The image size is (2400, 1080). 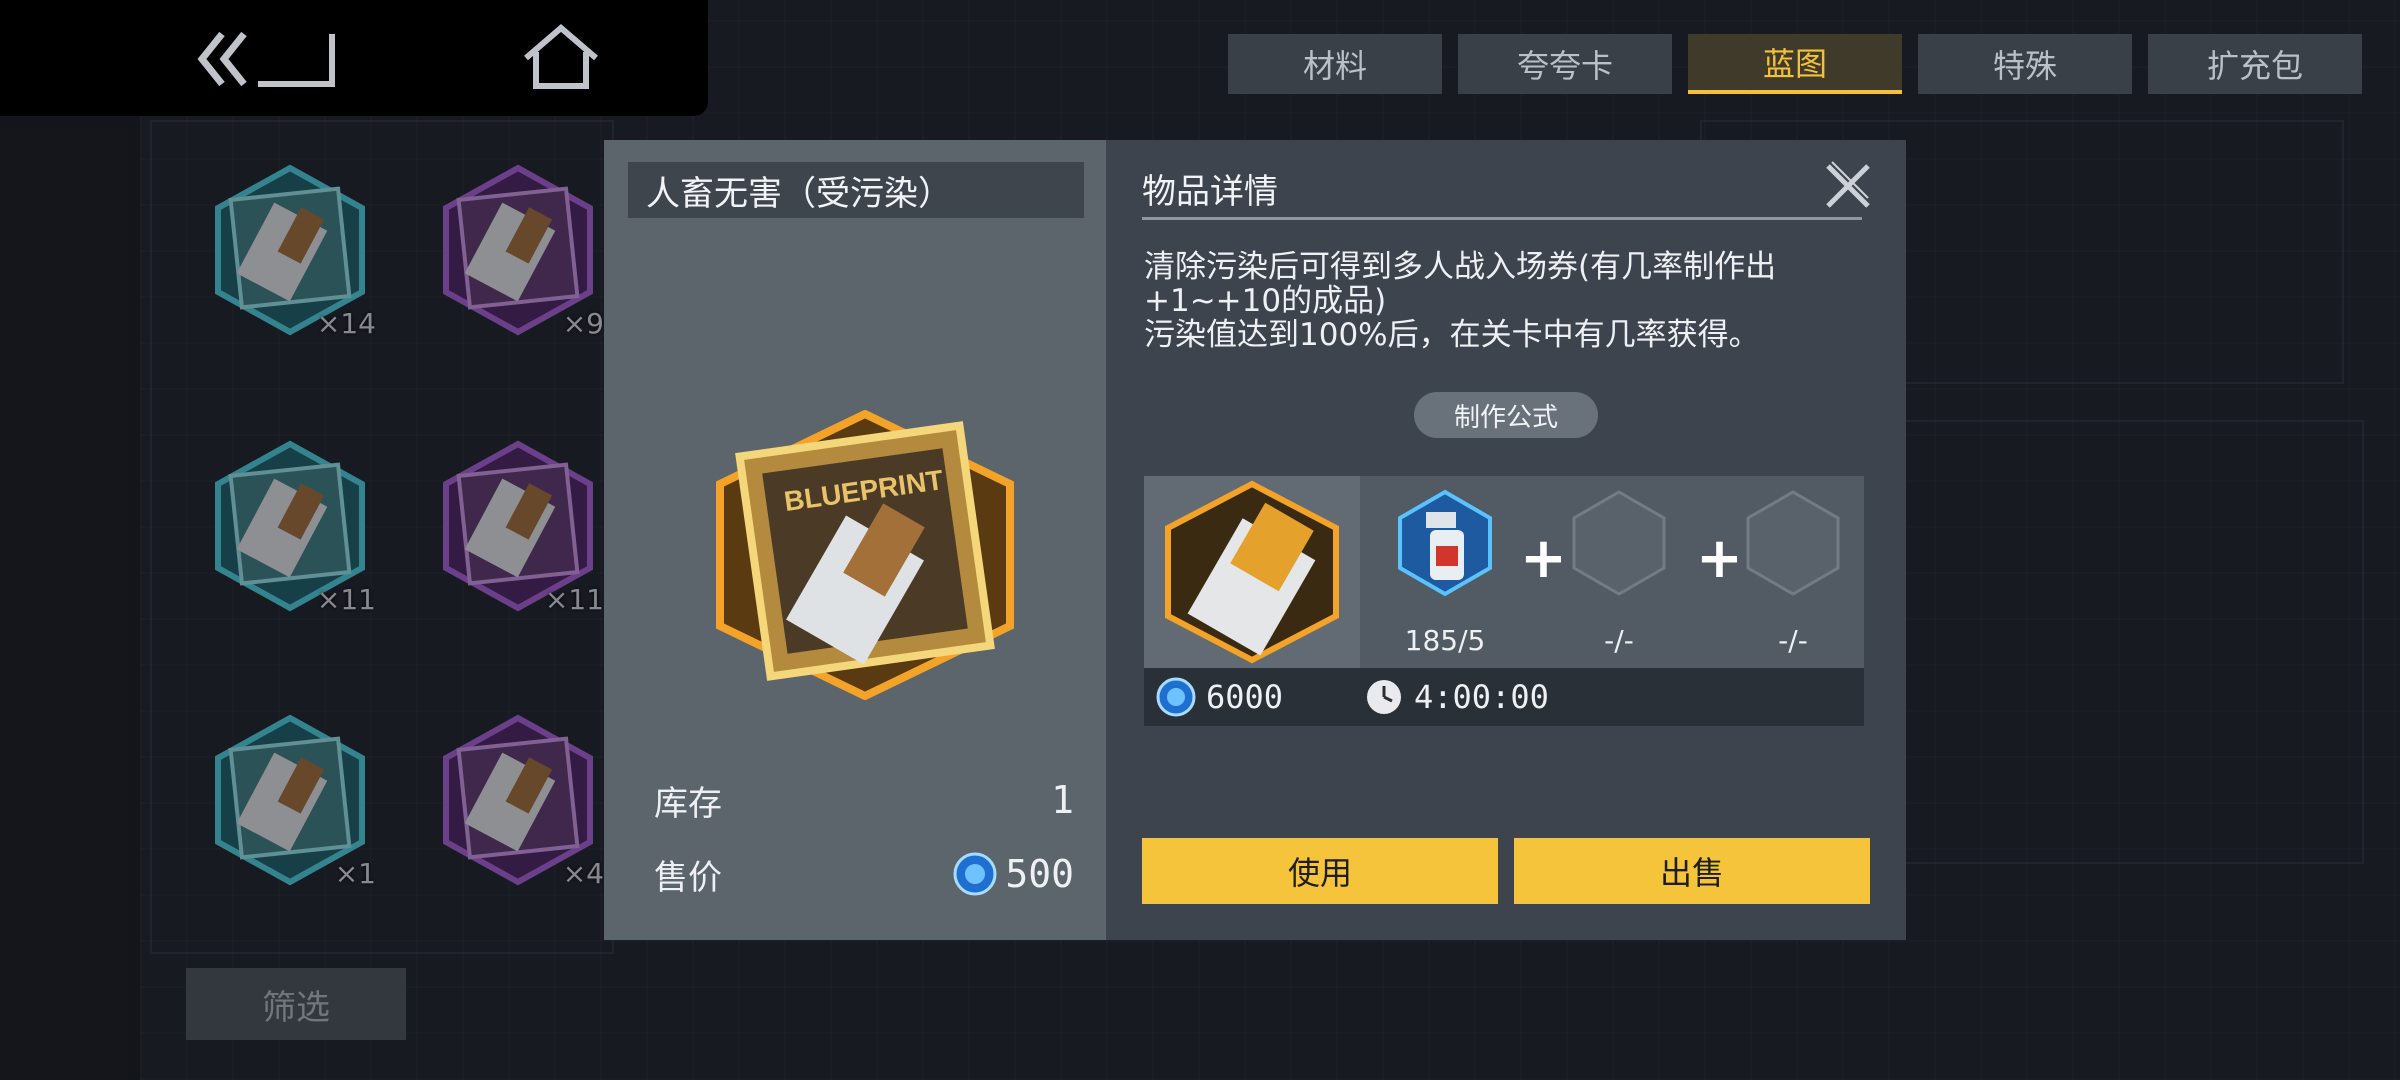 I want to click on back-button, so click(x=268, y=59).